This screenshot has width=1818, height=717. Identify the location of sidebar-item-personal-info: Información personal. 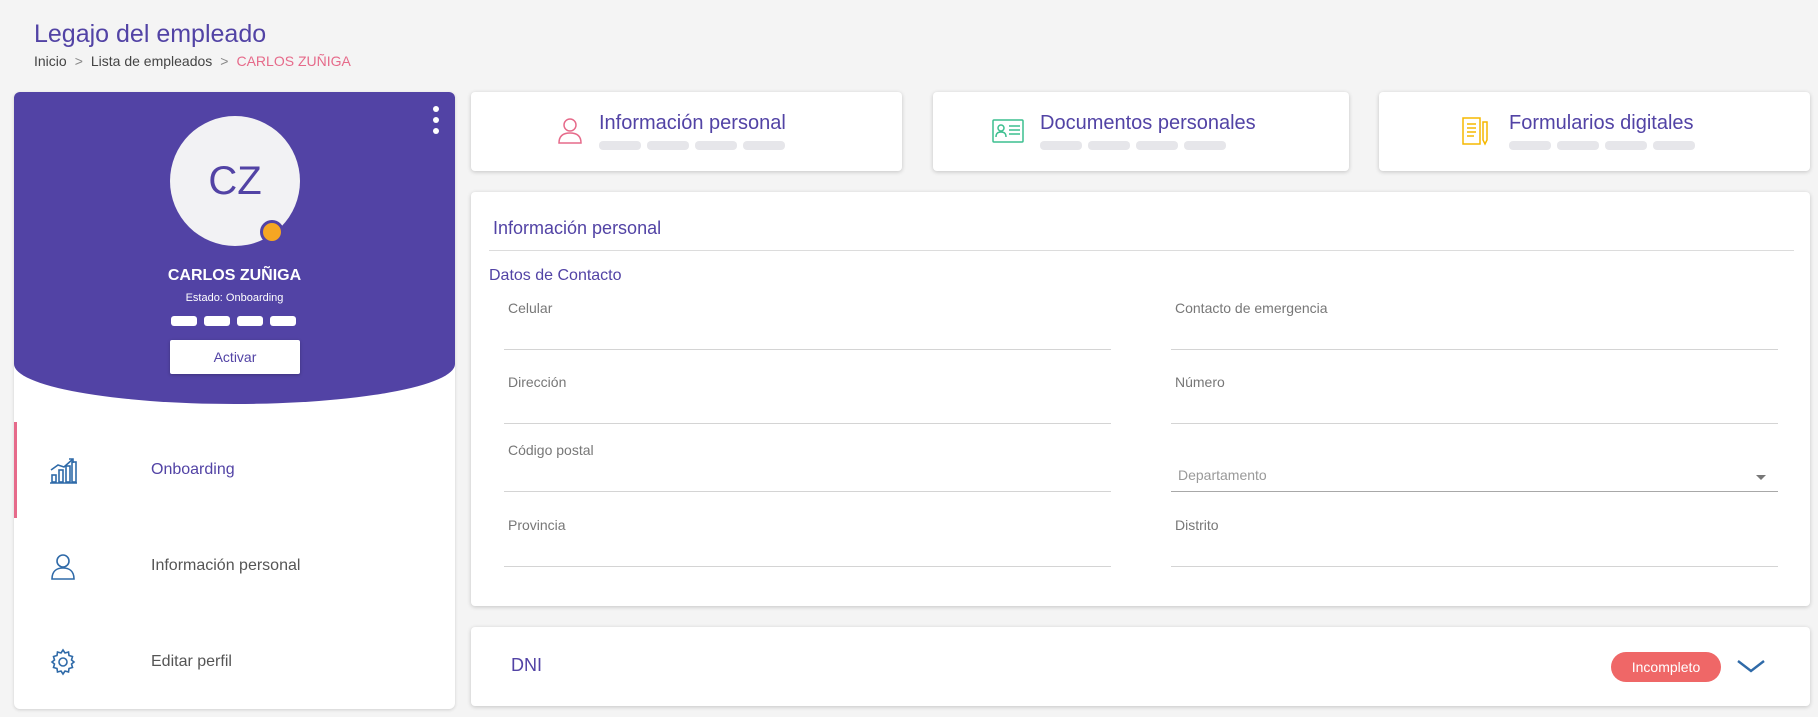
(234, 566).